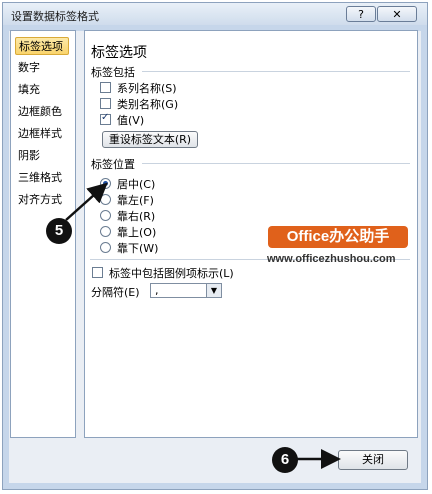 This screenshot has width=432, height=494. I want to click on callout-5: 5, so click(59, 231).